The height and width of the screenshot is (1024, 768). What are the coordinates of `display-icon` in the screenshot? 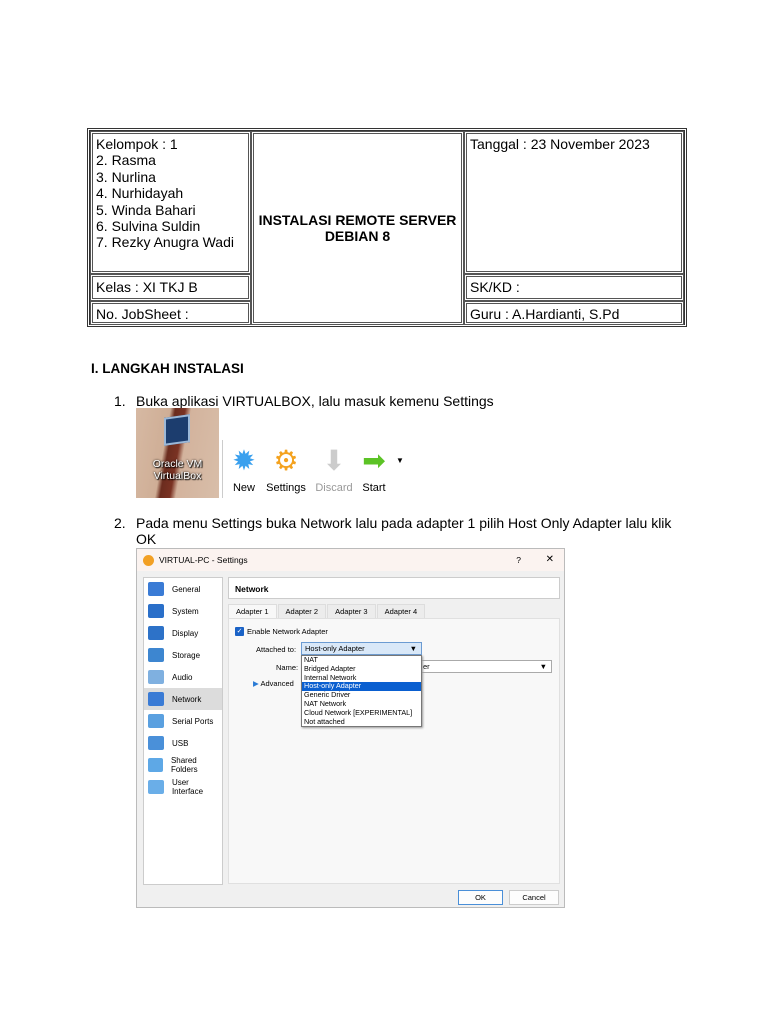 It's located at (156, 633).